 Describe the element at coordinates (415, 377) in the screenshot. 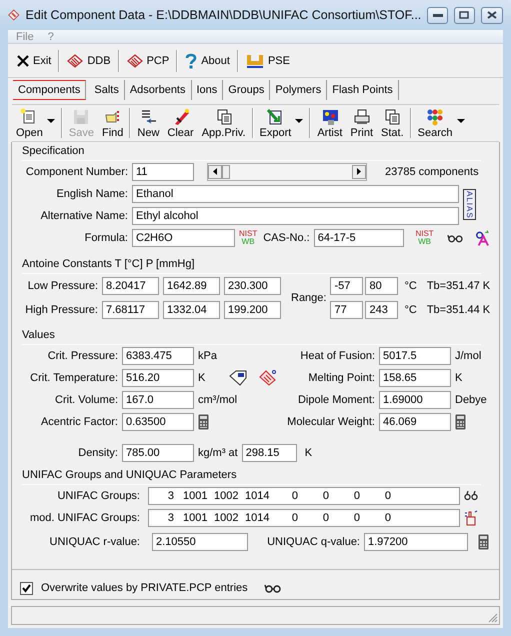

I see `input-field: 158.65` at that location.